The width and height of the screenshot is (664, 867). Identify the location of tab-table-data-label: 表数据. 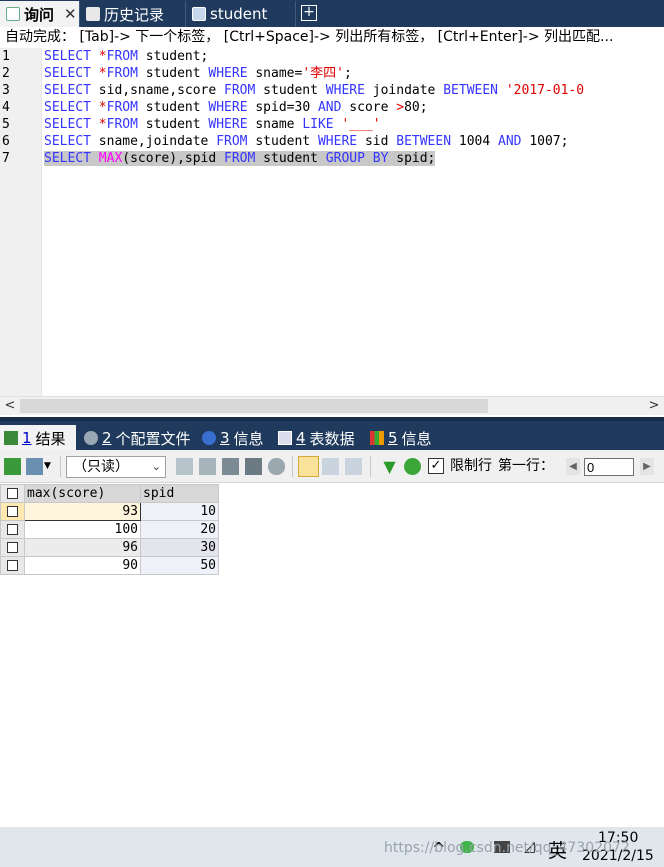
(332, 438).